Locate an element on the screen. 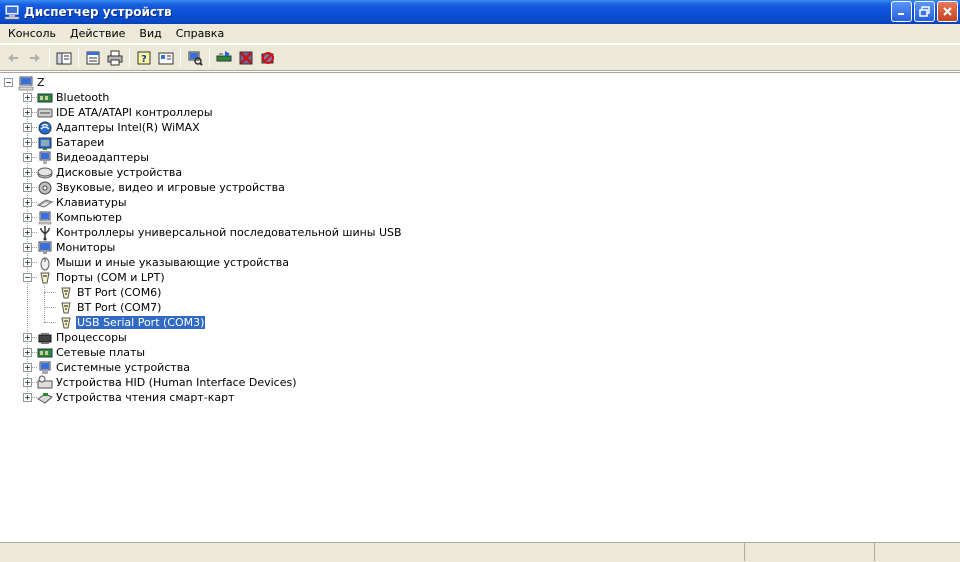 This screenshot has height=562, width=960. uninstall-device-icon is located at coordinates (267, 57).